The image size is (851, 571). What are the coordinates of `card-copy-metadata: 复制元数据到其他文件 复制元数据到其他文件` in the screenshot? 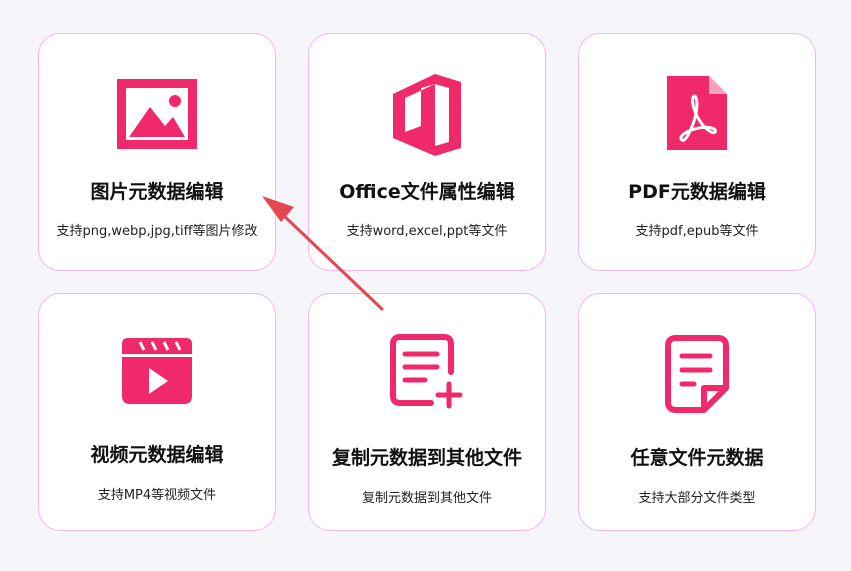 It's located at (427, 412).